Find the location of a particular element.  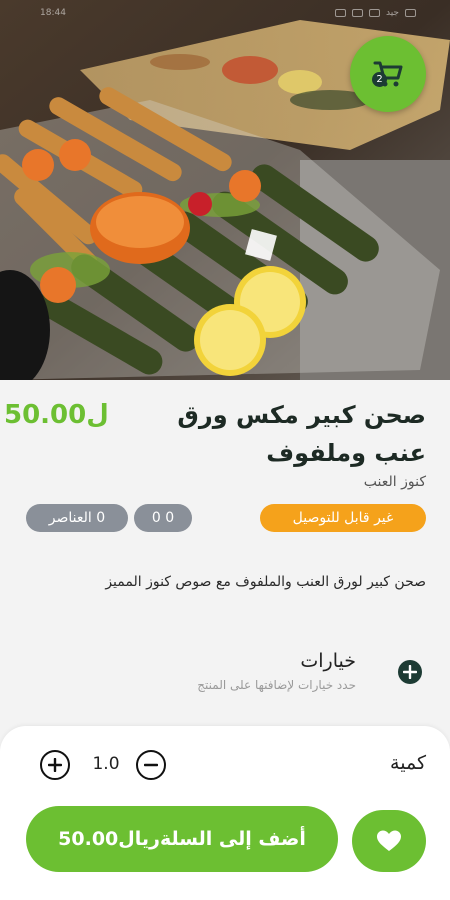

youtube-icon is located at coordinates (340, 13).